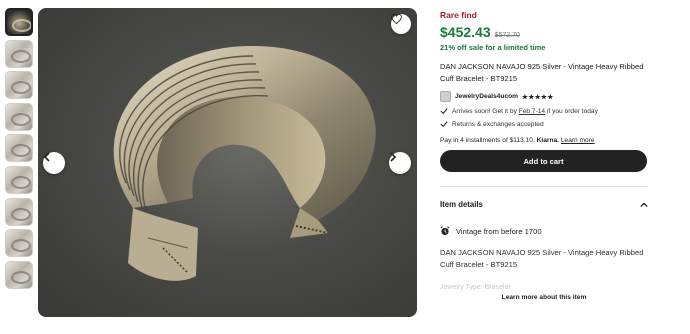  I want to click on arrival-suffix: if you order today, so click(571, 111).